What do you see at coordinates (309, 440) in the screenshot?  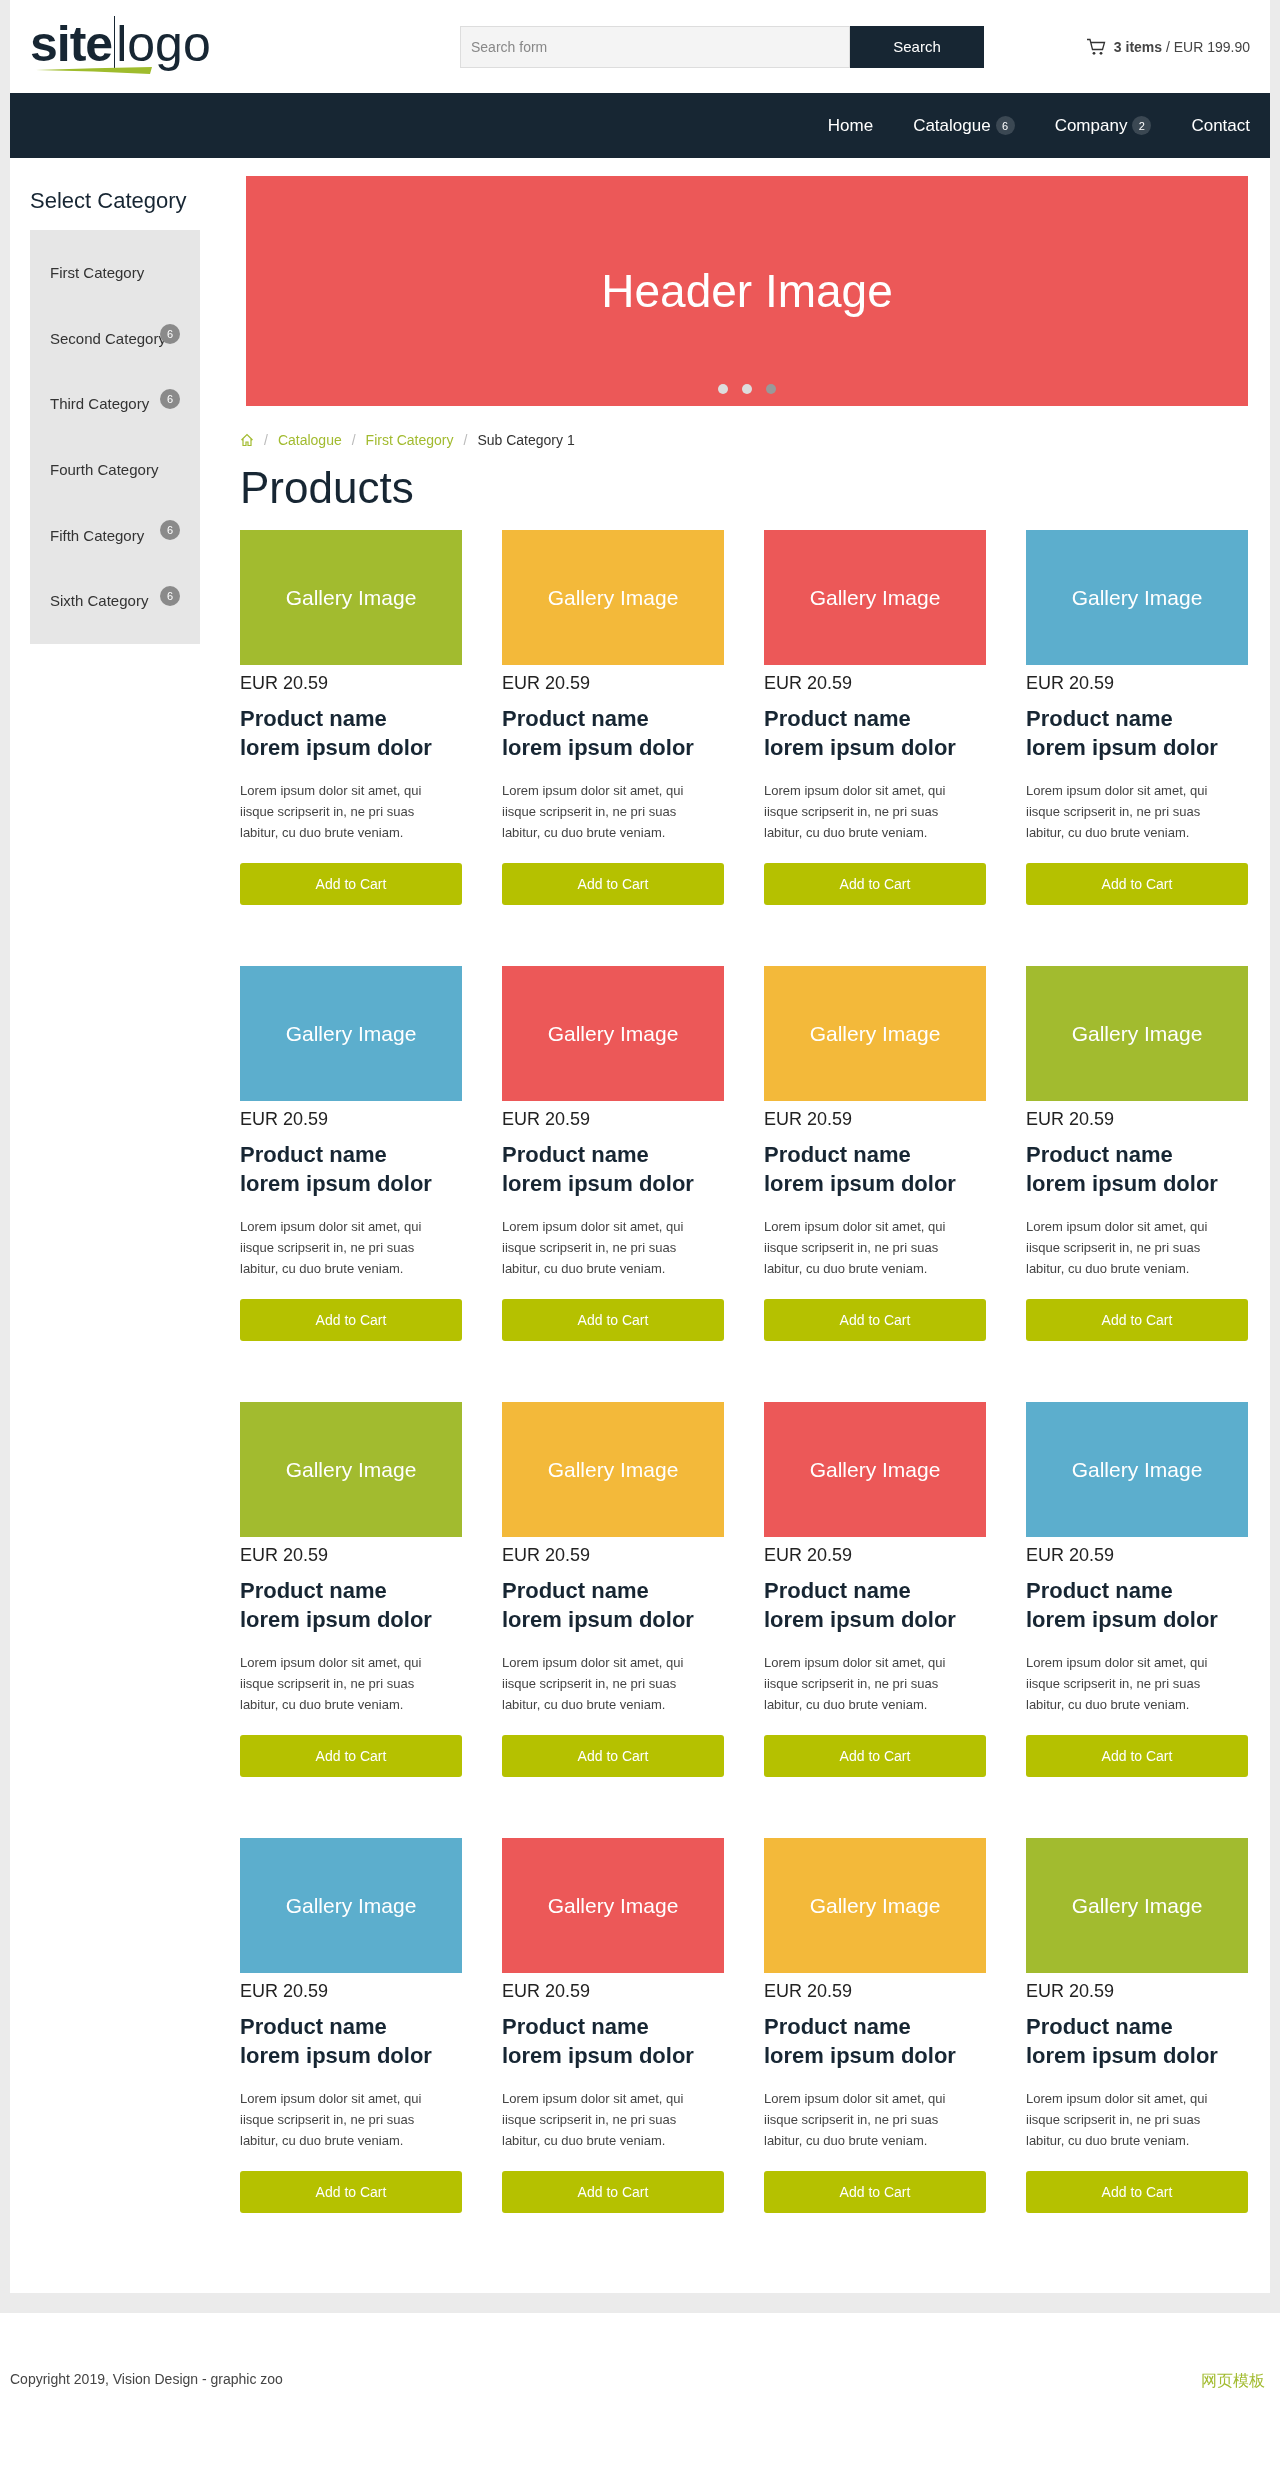 I see `breadcrumb-link: Catalogue` at bounding box center [309, 440].